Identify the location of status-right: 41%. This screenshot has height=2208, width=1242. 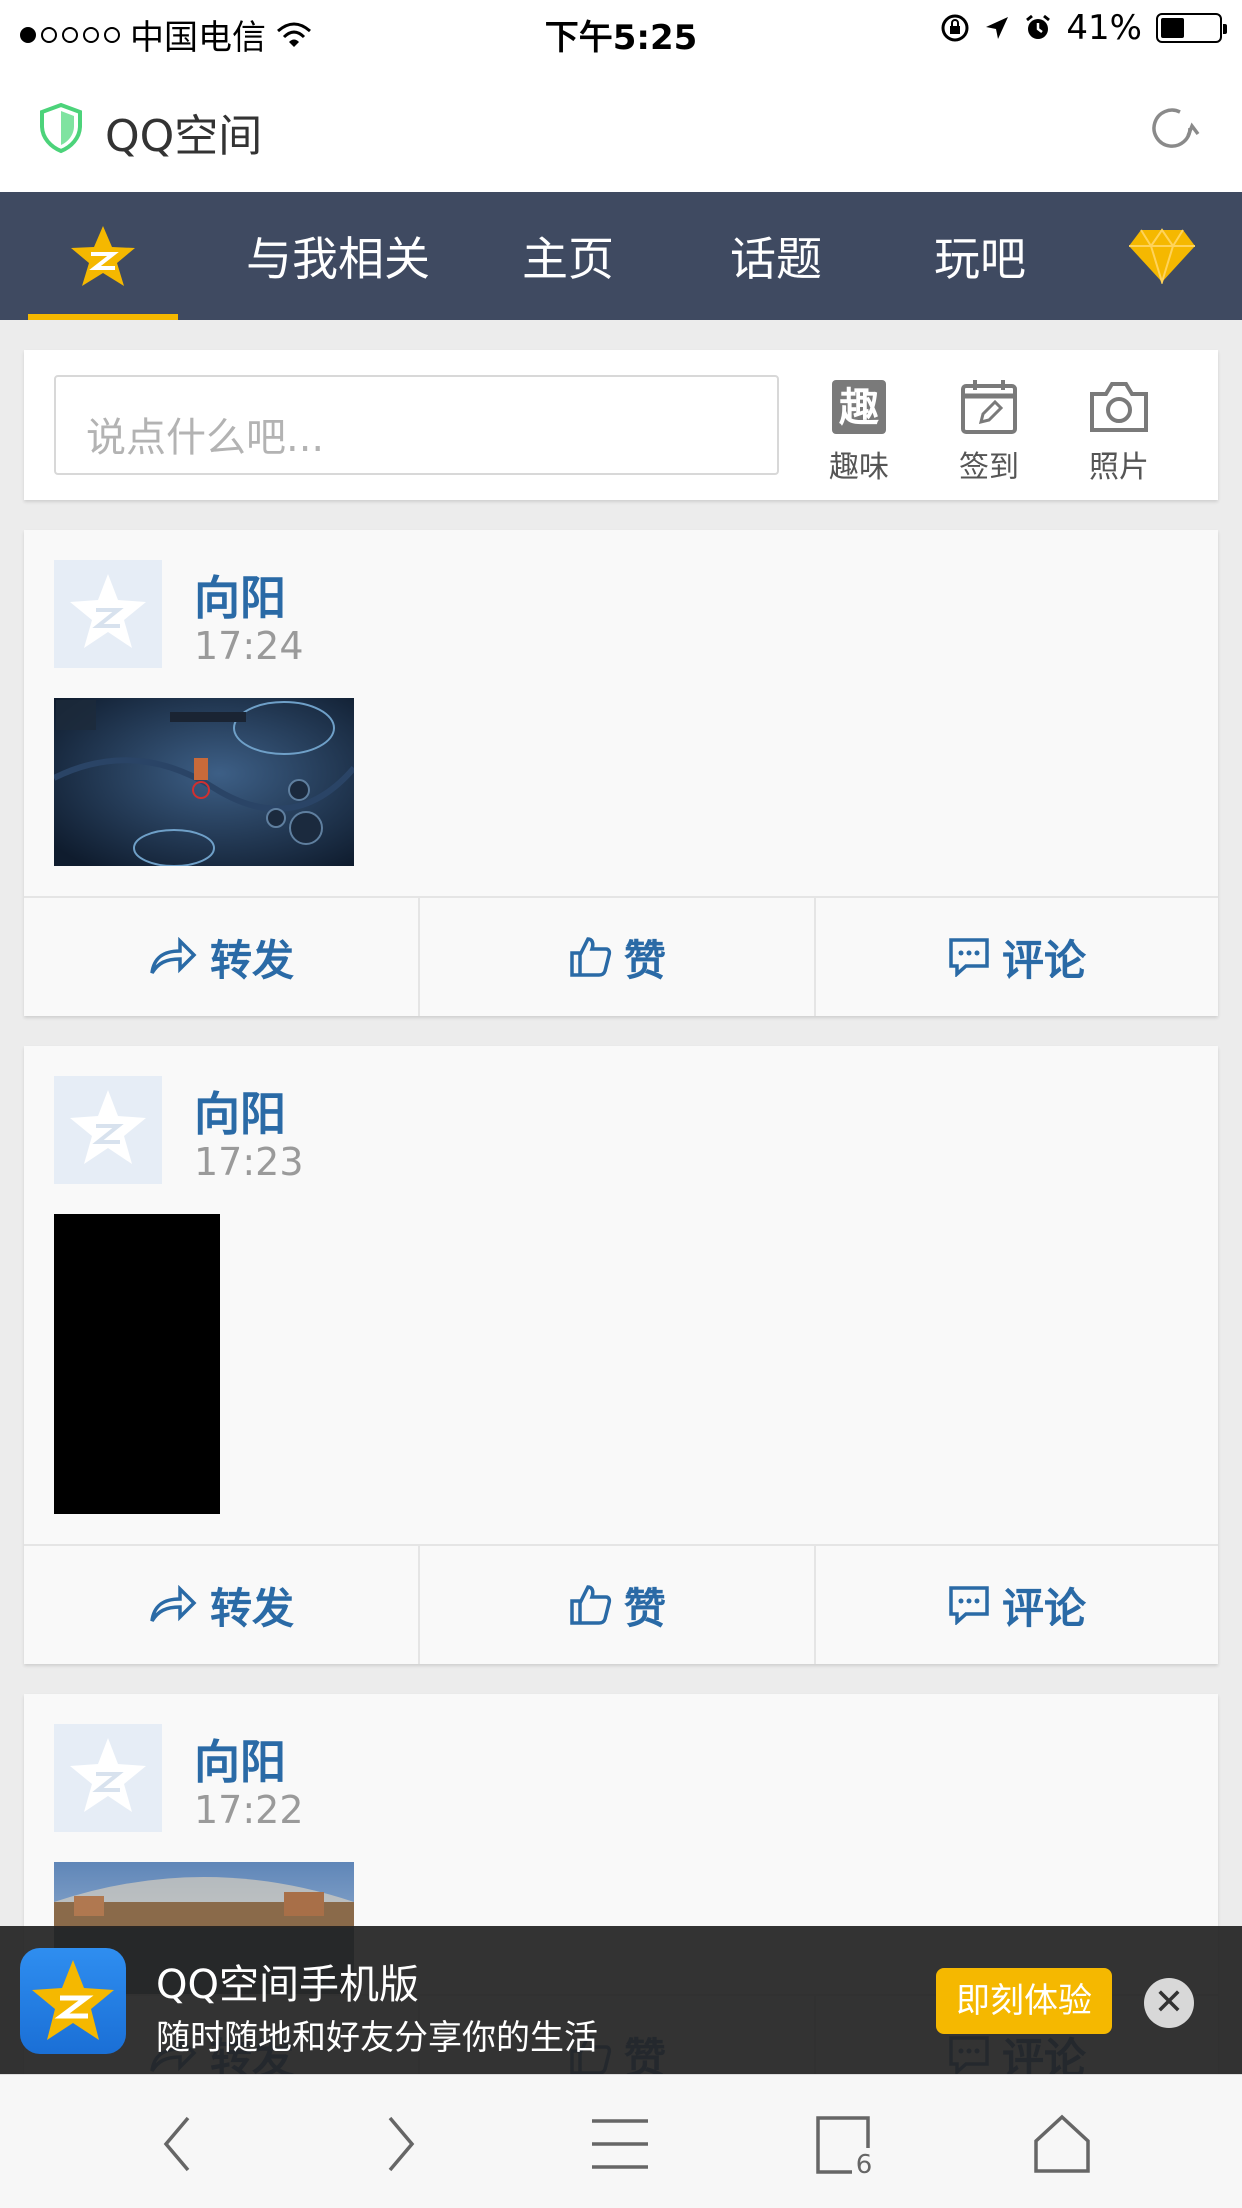
(1083, 28).